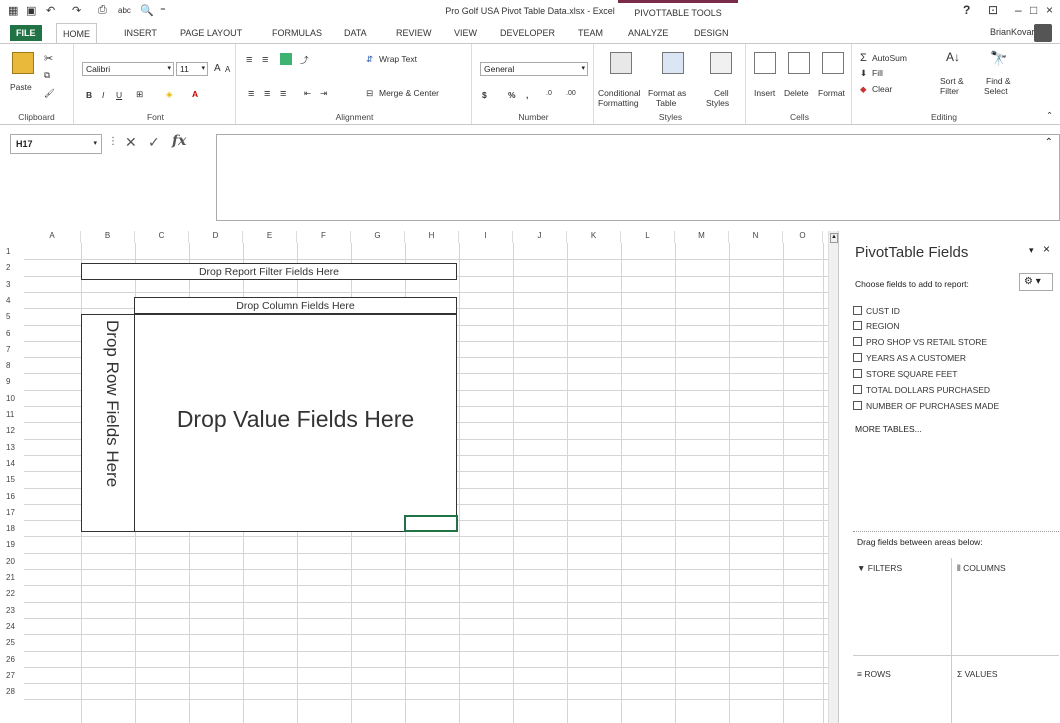 The width and height of the screenshot is (1060, 723). What do you see at coordinates (966, 10) in the screenshot?
I see `help-icon: ?` at bounding box center [966, 10].